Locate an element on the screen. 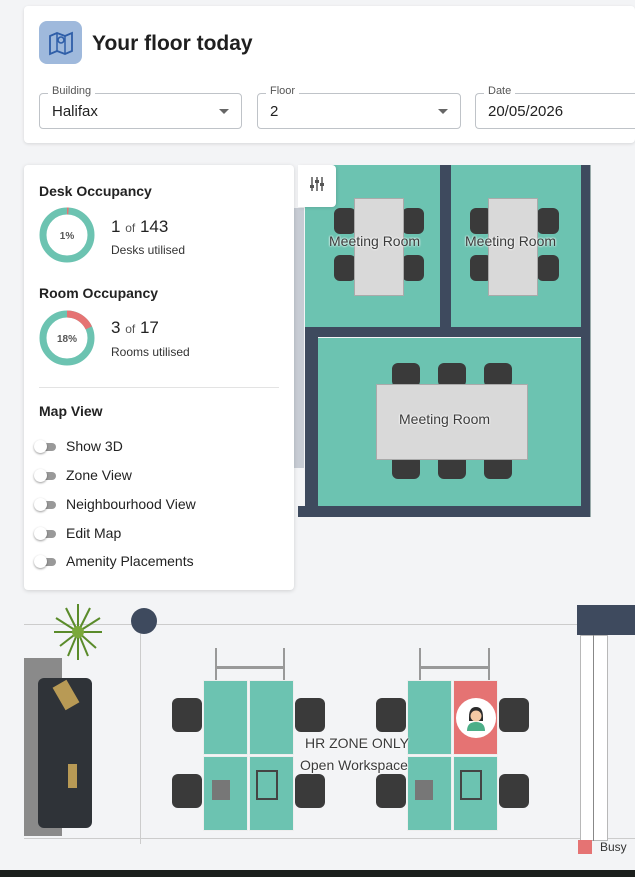 The image size is (635, 877). building-value: Halifax is located at coordinates (75, 111).